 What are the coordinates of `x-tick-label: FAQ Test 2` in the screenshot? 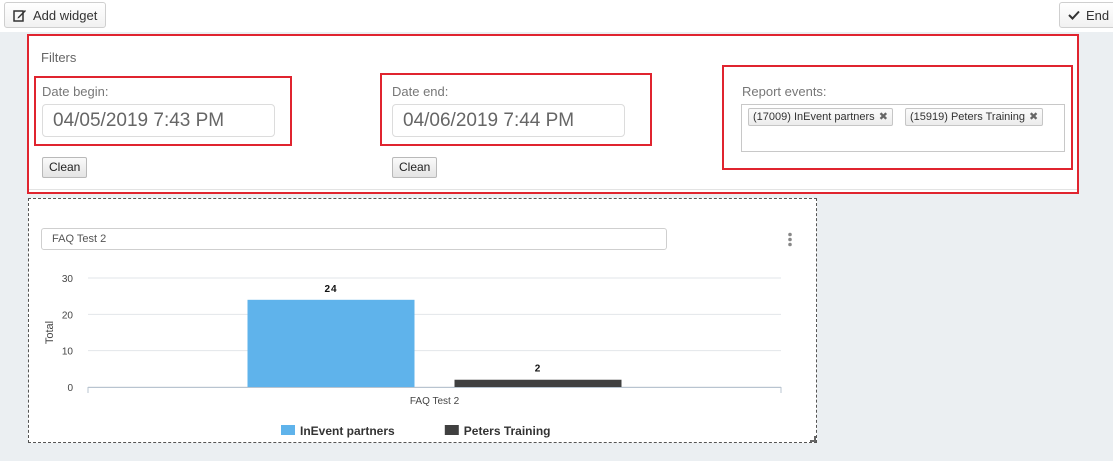 It's located at (435, 401).